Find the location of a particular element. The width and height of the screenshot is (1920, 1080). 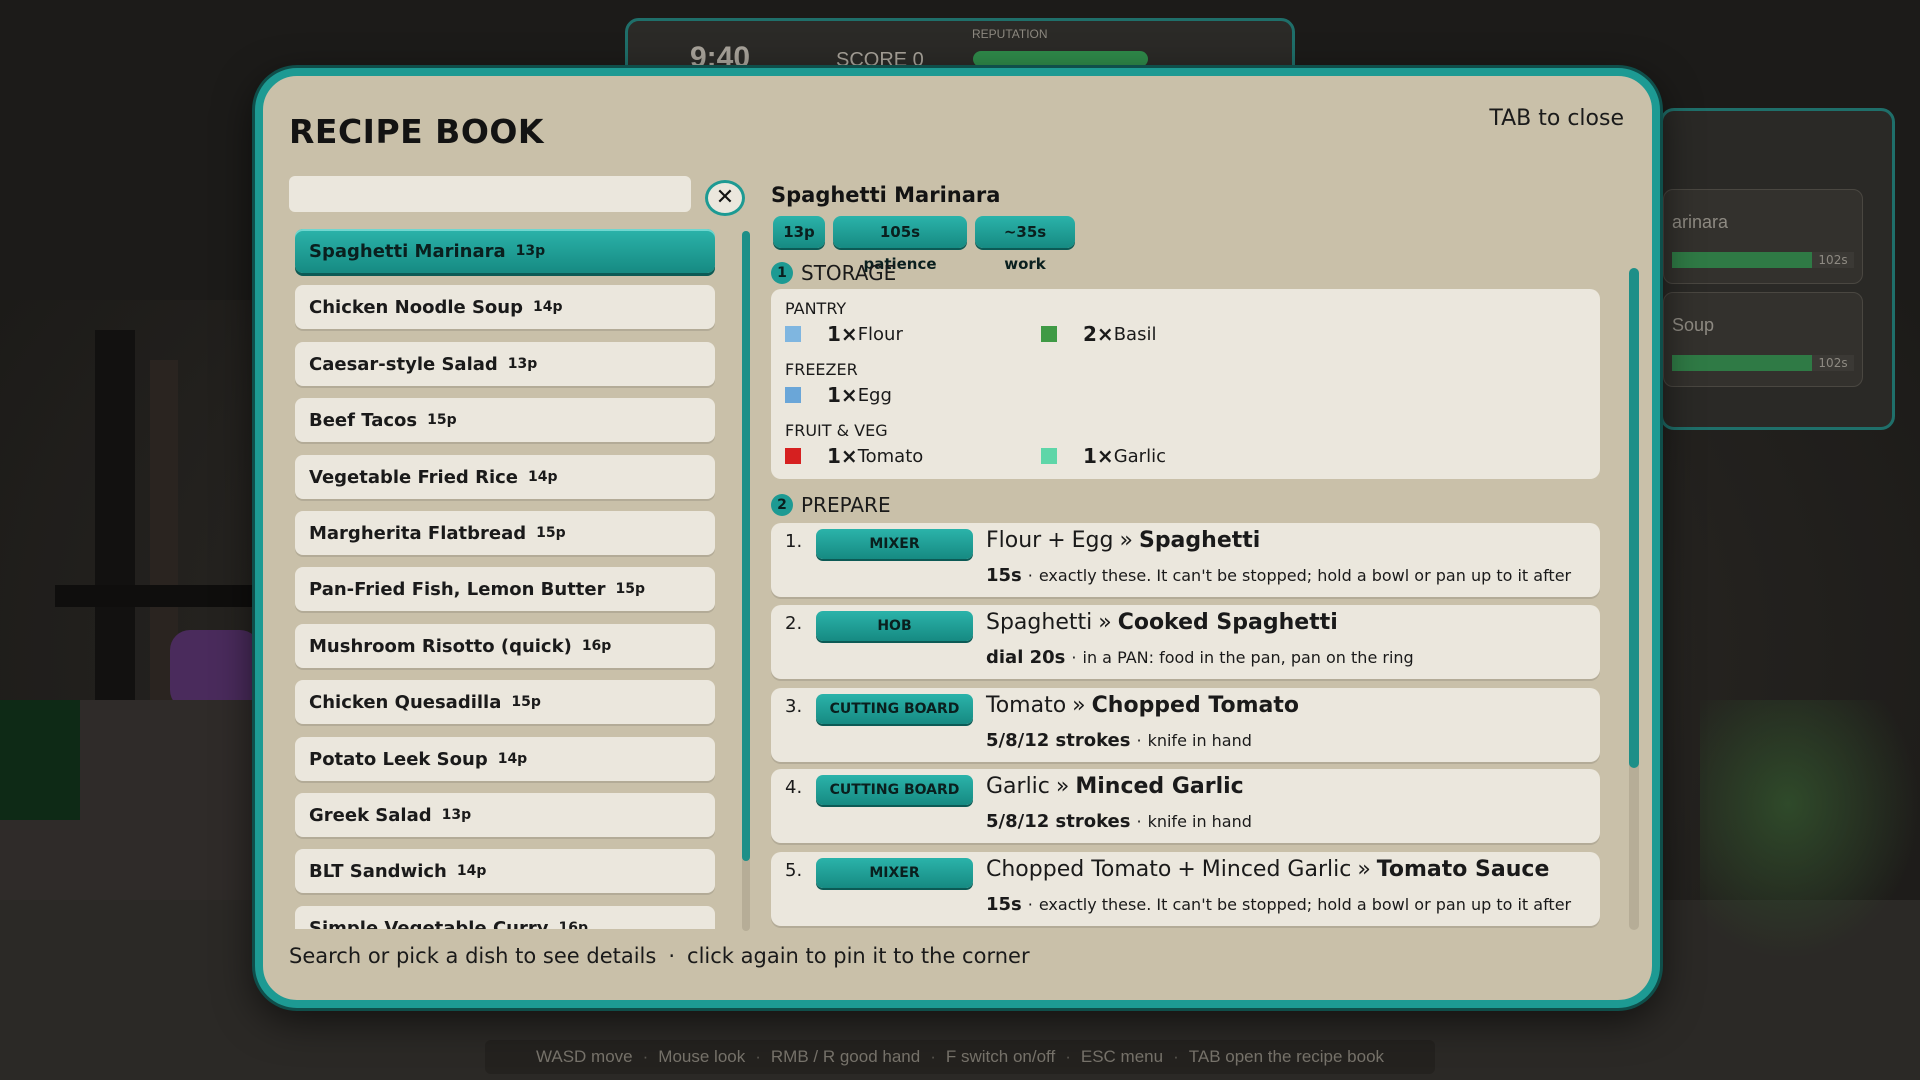

order-name: arinara is located at coordinates (1700, 222).